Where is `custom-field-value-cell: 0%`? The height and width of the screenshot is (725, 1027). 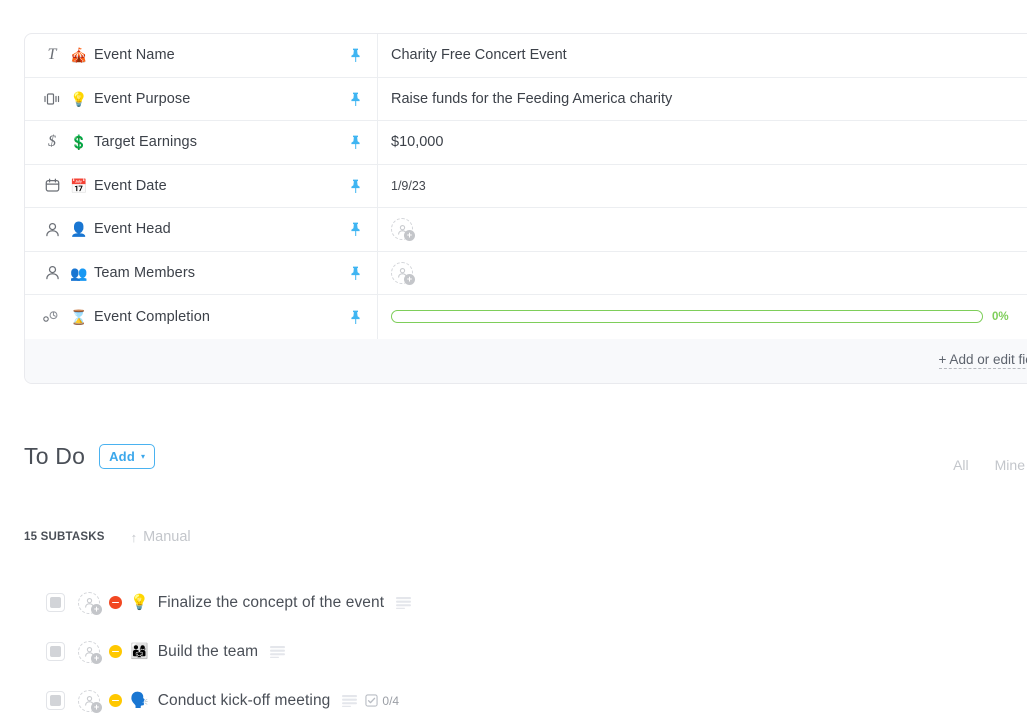
custom-field-value-cell: 0% is located at coordinates (702, 317).